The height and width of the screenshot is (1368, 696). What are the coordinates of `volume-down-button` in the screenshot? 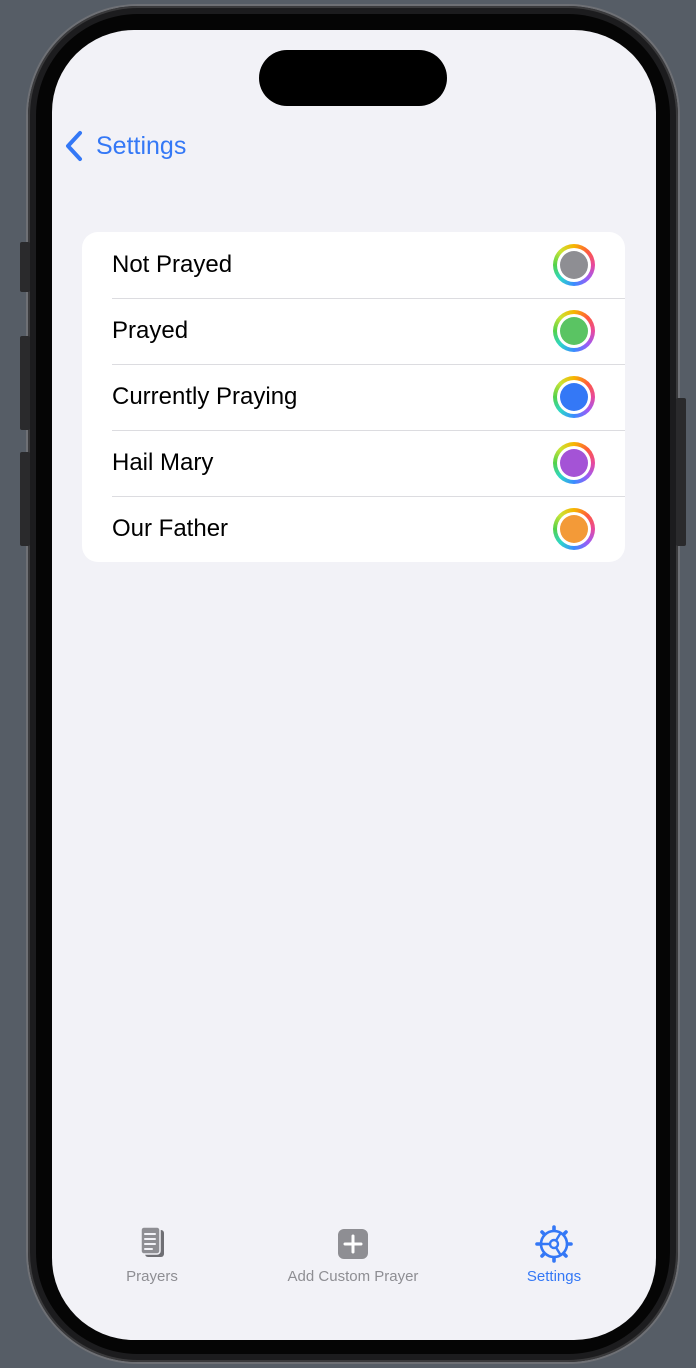 It's located at (25, 499).